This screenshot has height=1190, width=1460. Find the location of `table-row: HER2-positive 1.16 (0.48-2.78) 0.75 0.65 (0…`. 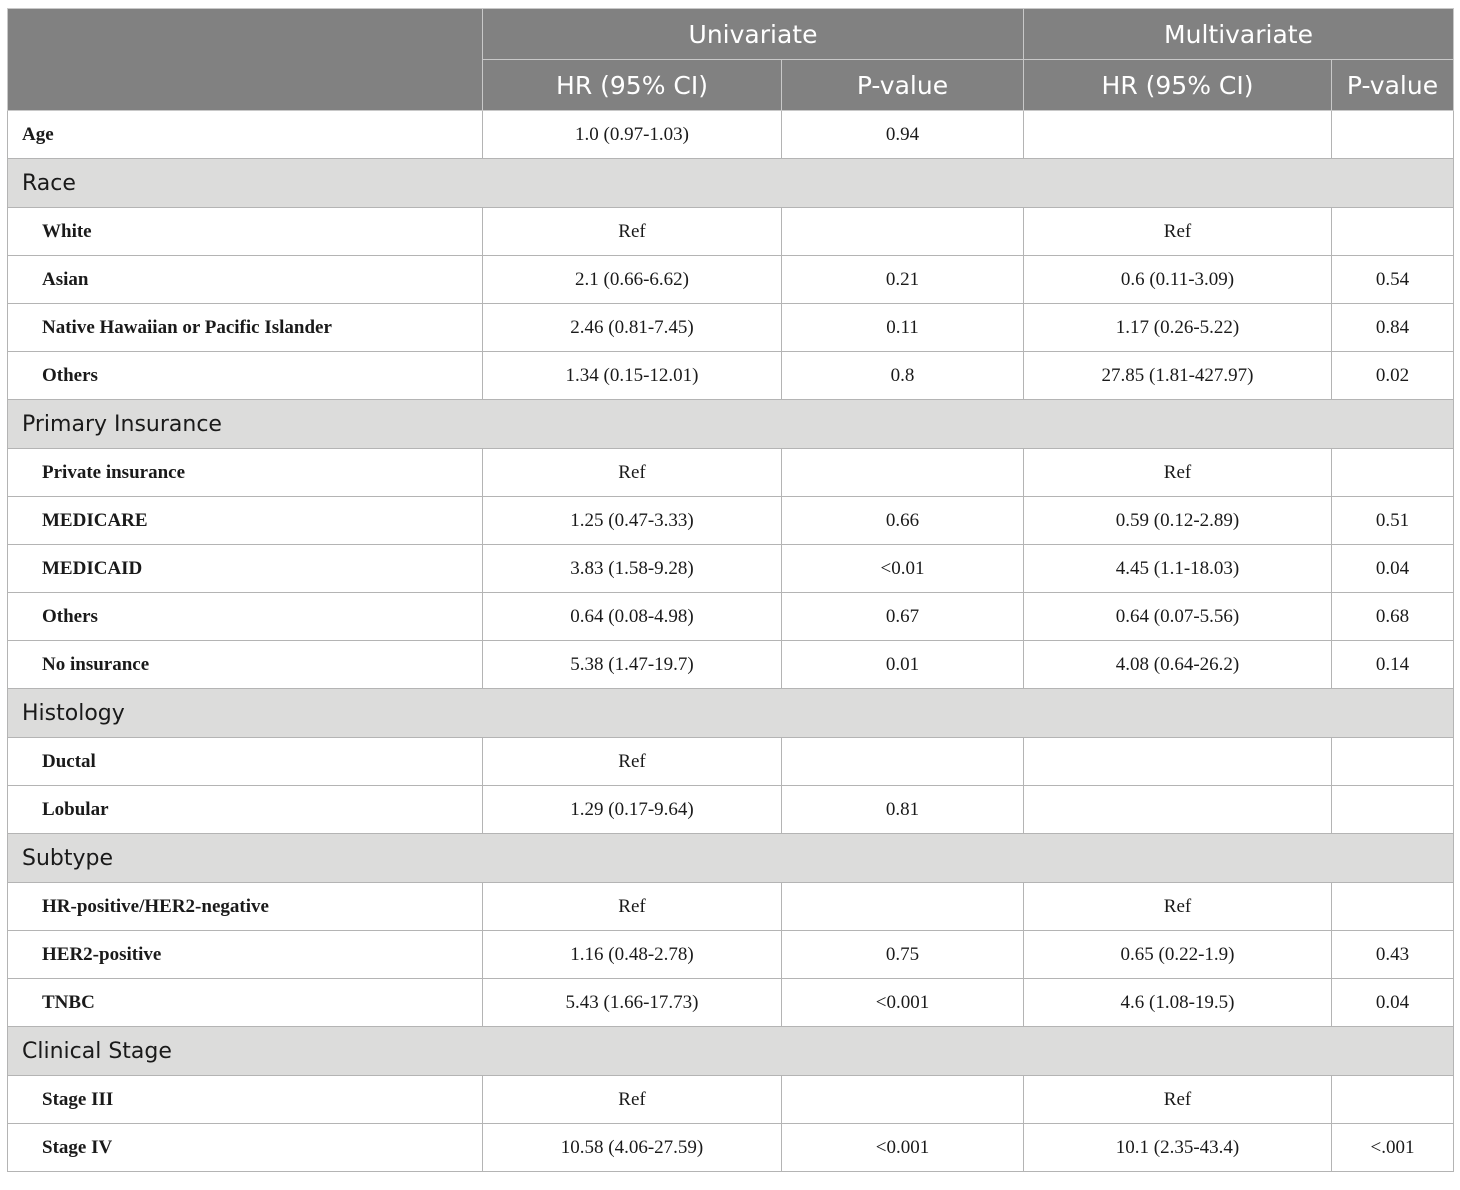

table-row: HER2-positive 1.16 (0.48-2.78) 0.75 0.65 (0… is located at coordinates (731, 954).